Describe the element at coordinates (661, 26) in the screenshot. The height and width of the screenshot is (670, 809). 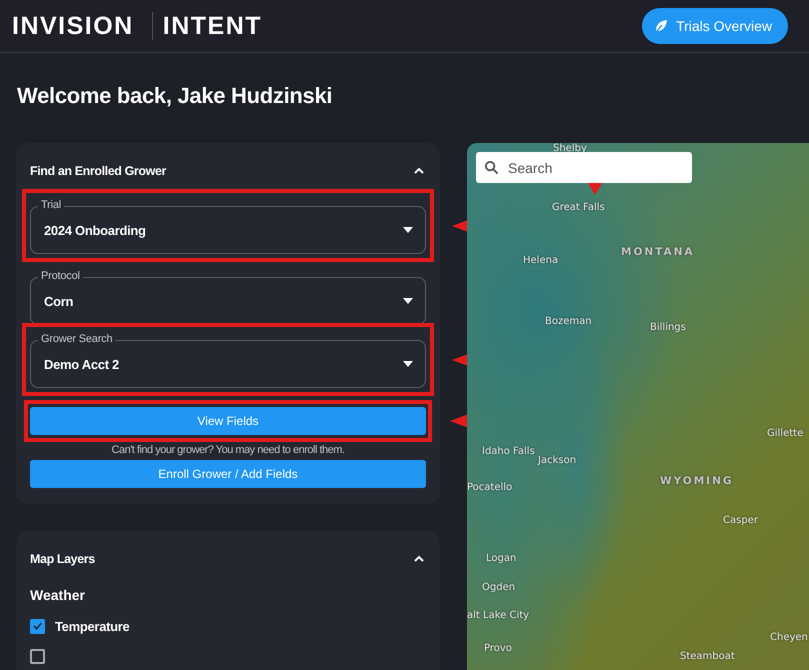
I see `leaf-icon` at that location.